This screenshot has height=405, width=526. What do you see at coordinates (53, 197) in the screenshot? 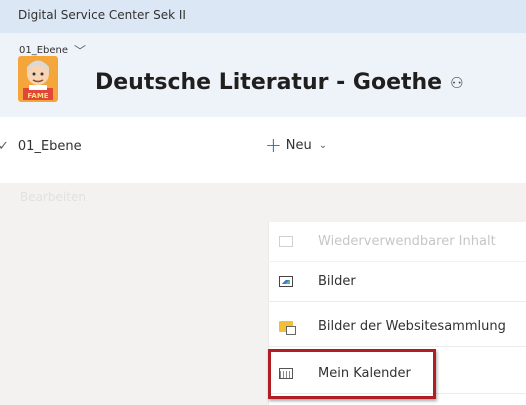
I see `nav-edit-link: Bearbeiten` at bounding box center [53, 197].